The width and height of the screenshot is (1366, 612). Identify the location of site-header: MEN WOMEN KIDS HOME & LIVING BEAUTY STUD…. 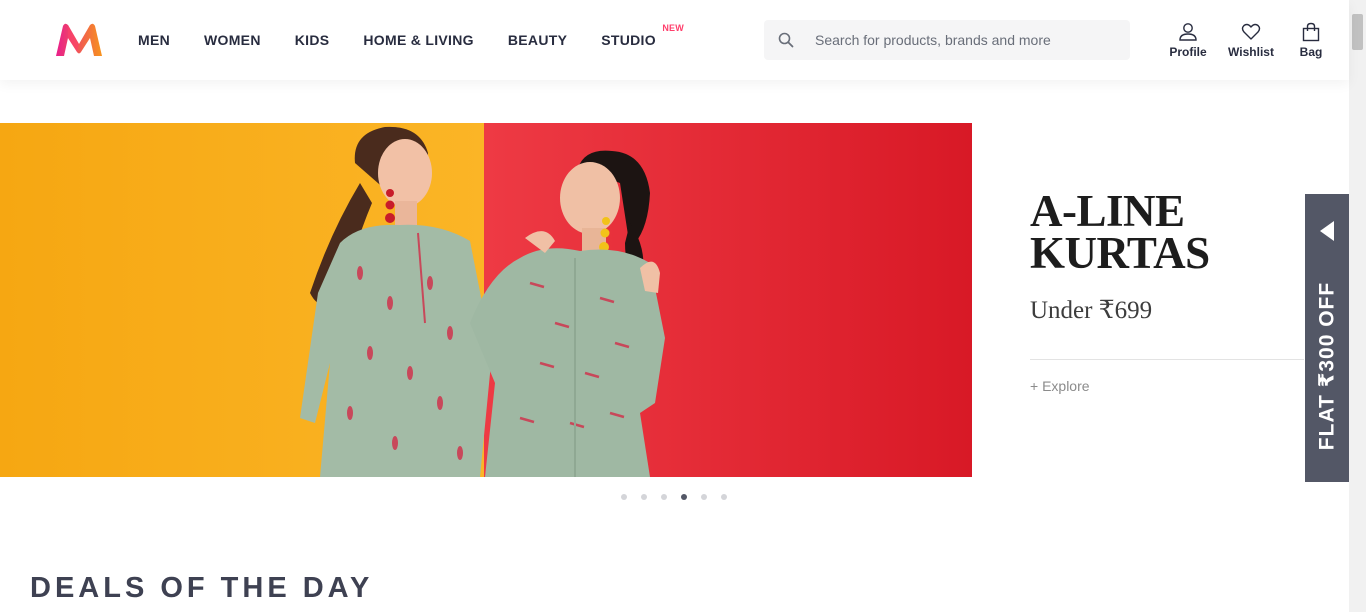
(674, 40).